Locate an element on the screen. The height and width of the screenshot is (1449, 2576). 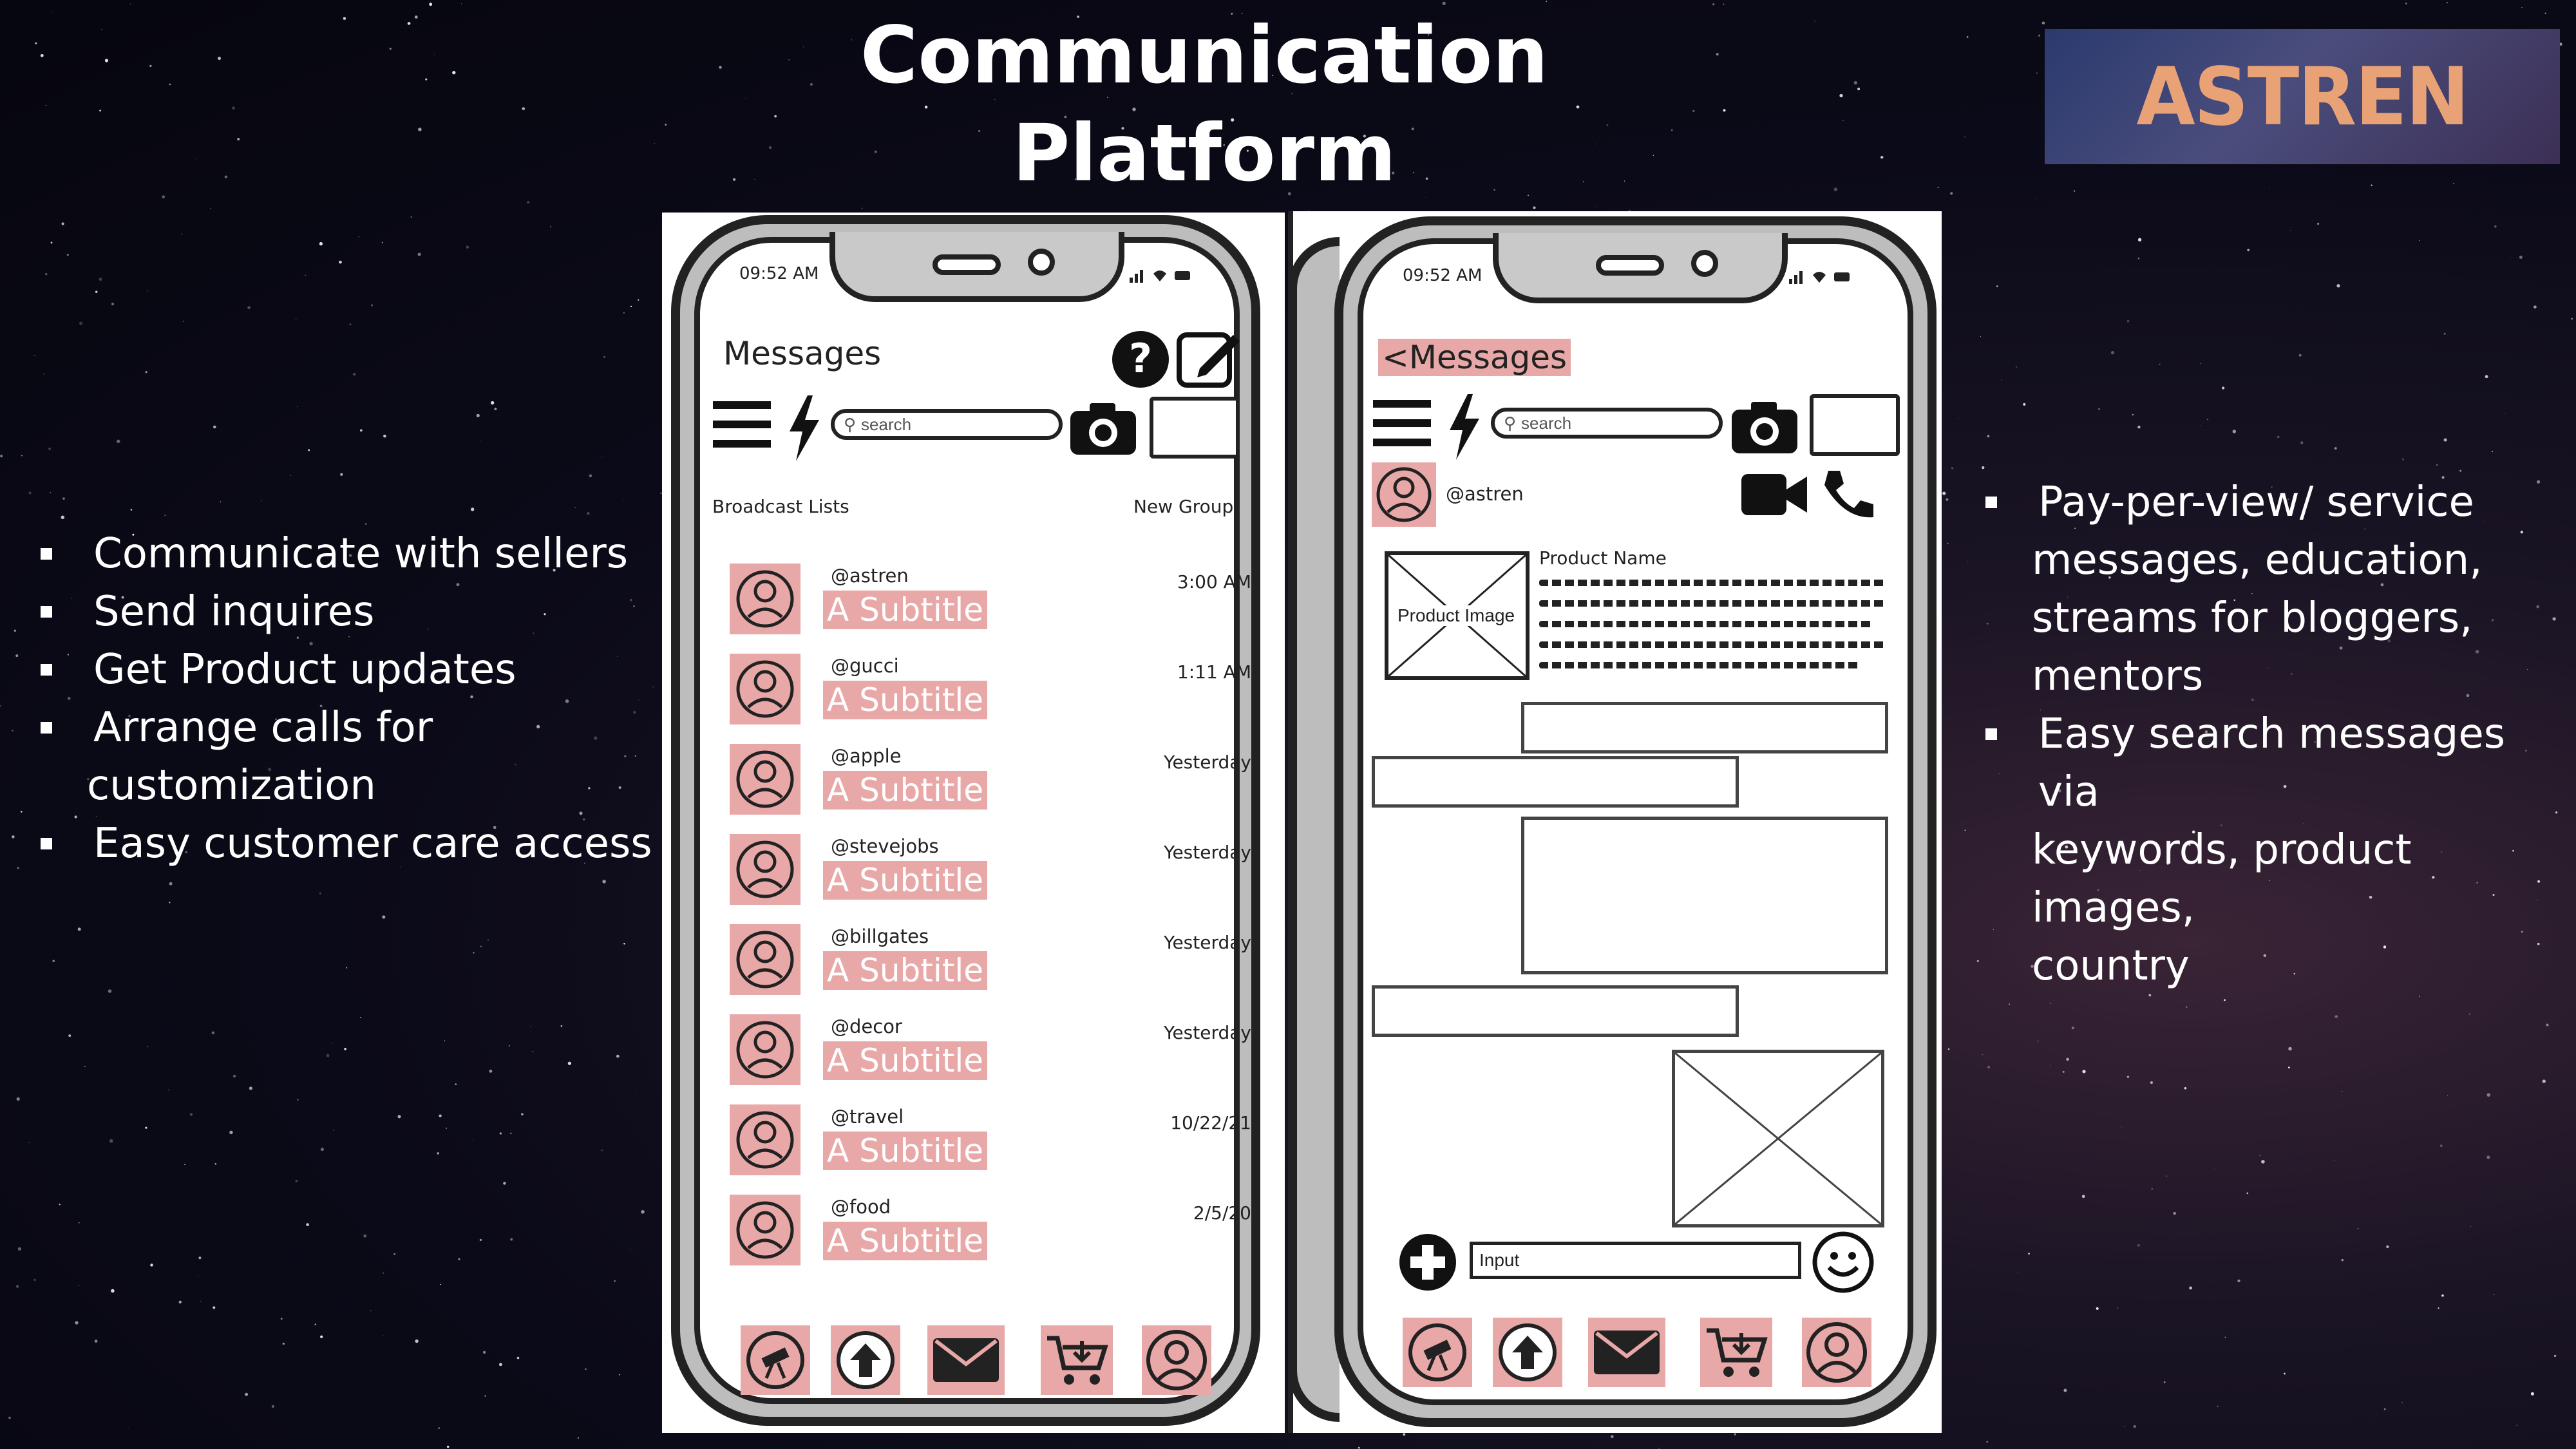
right-bullet-1-cont-b: streams for bloggers, is located at coordinates (2252, 618).